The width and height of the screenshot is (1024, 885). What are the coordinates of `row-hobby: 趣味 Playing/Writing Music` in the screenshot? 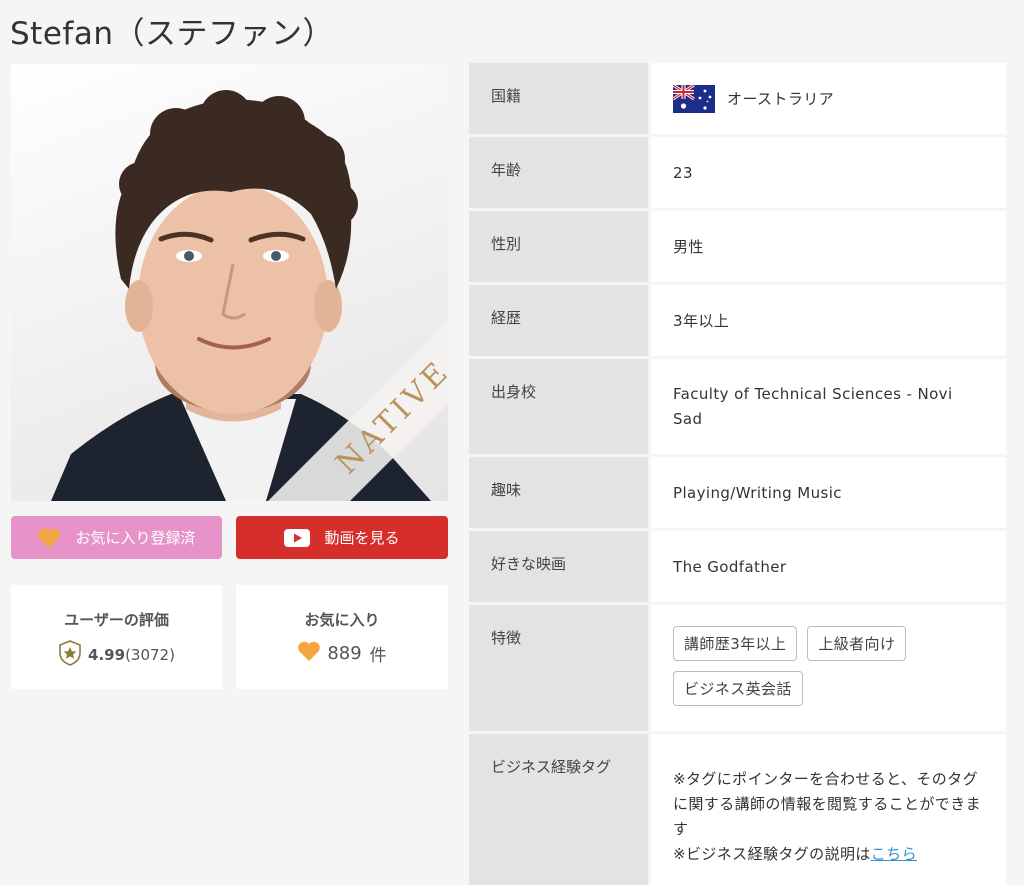 It's located at (737, 494).